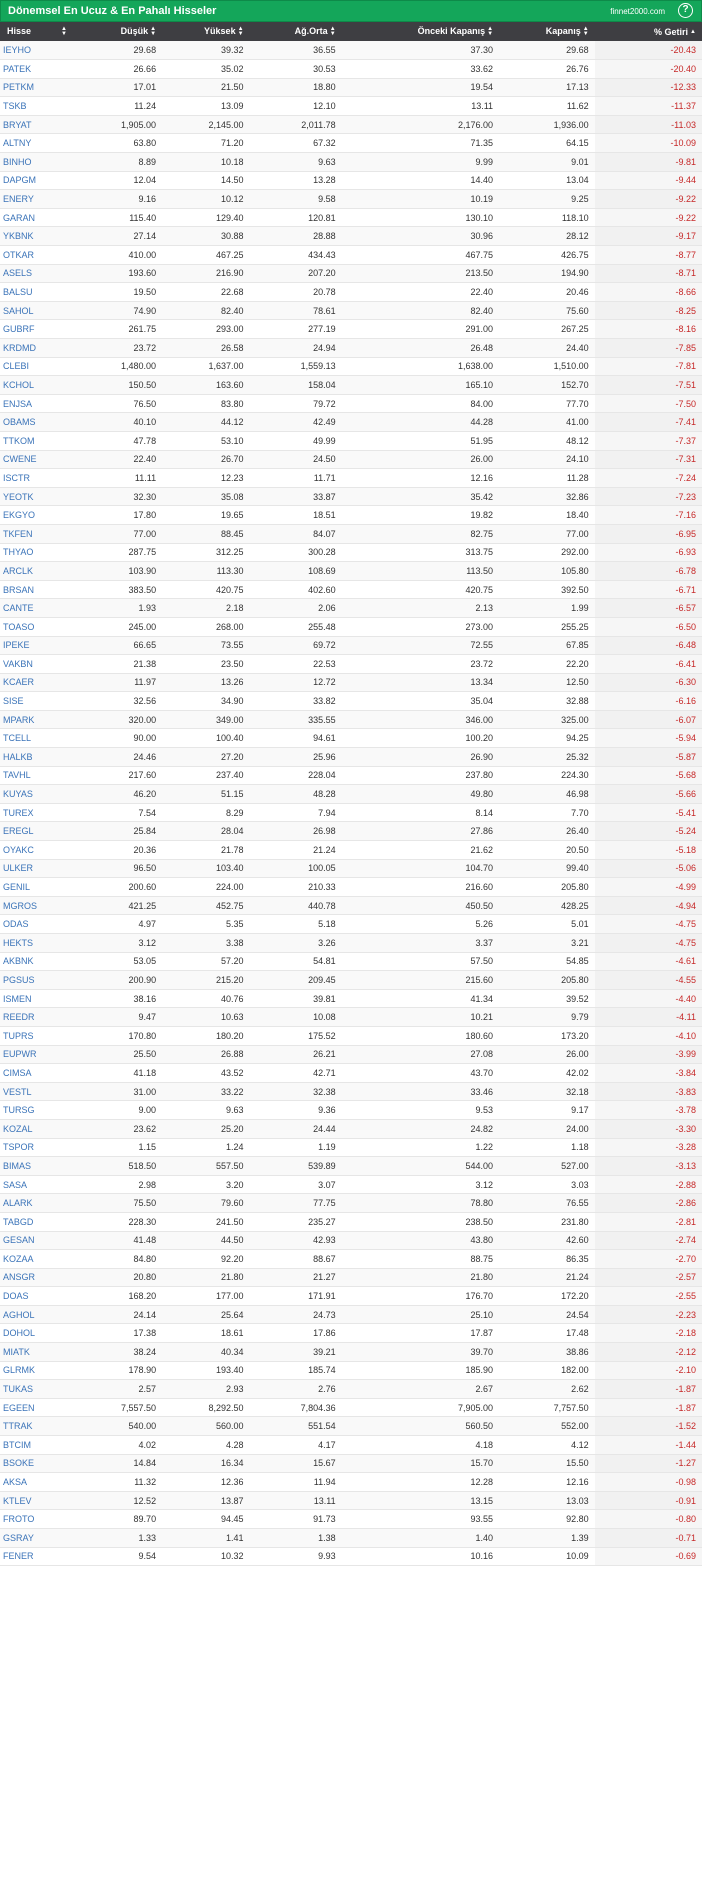 The image size is (702, 1883). I want to click on cell-symbol: THYAO, so click(40, 553).